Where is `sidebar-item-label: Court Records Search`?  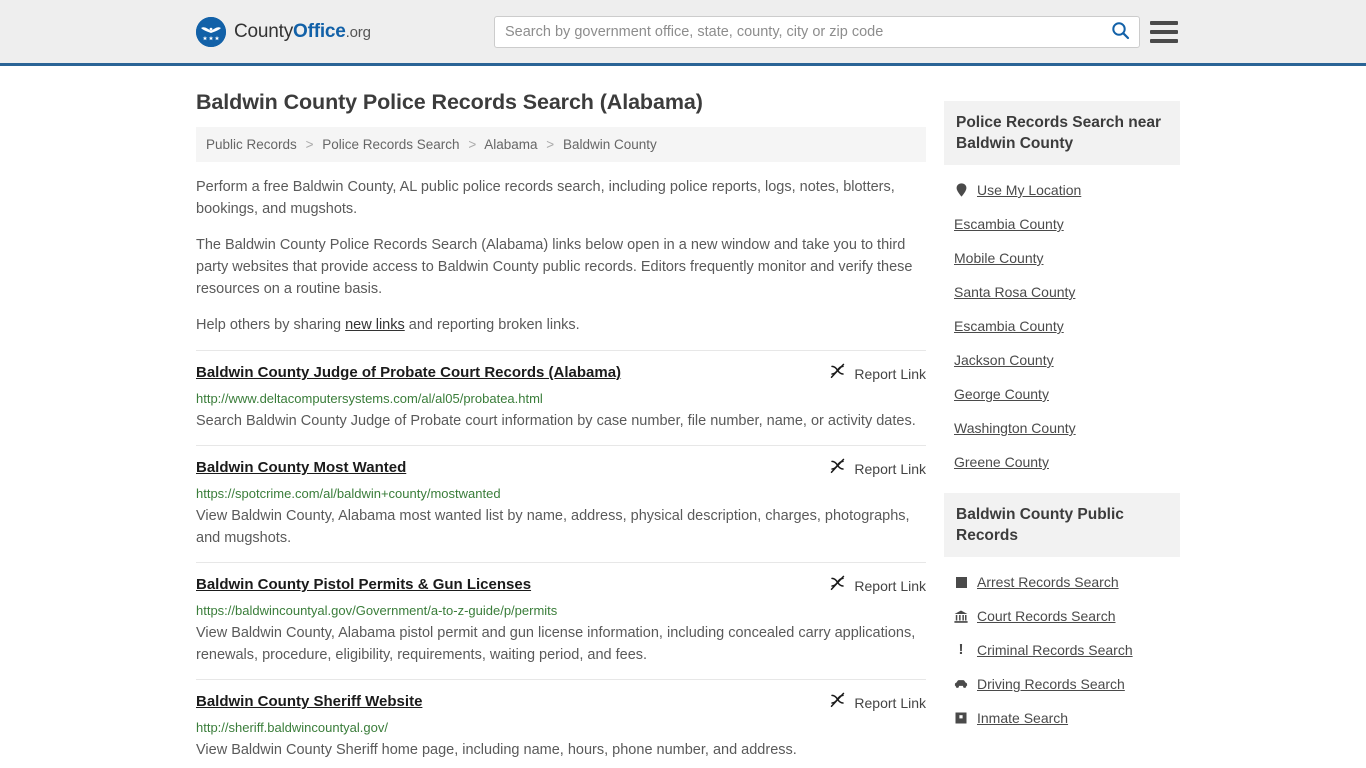 sidebar-item-label: Court Records Search is located at coordinates (1046, 616).